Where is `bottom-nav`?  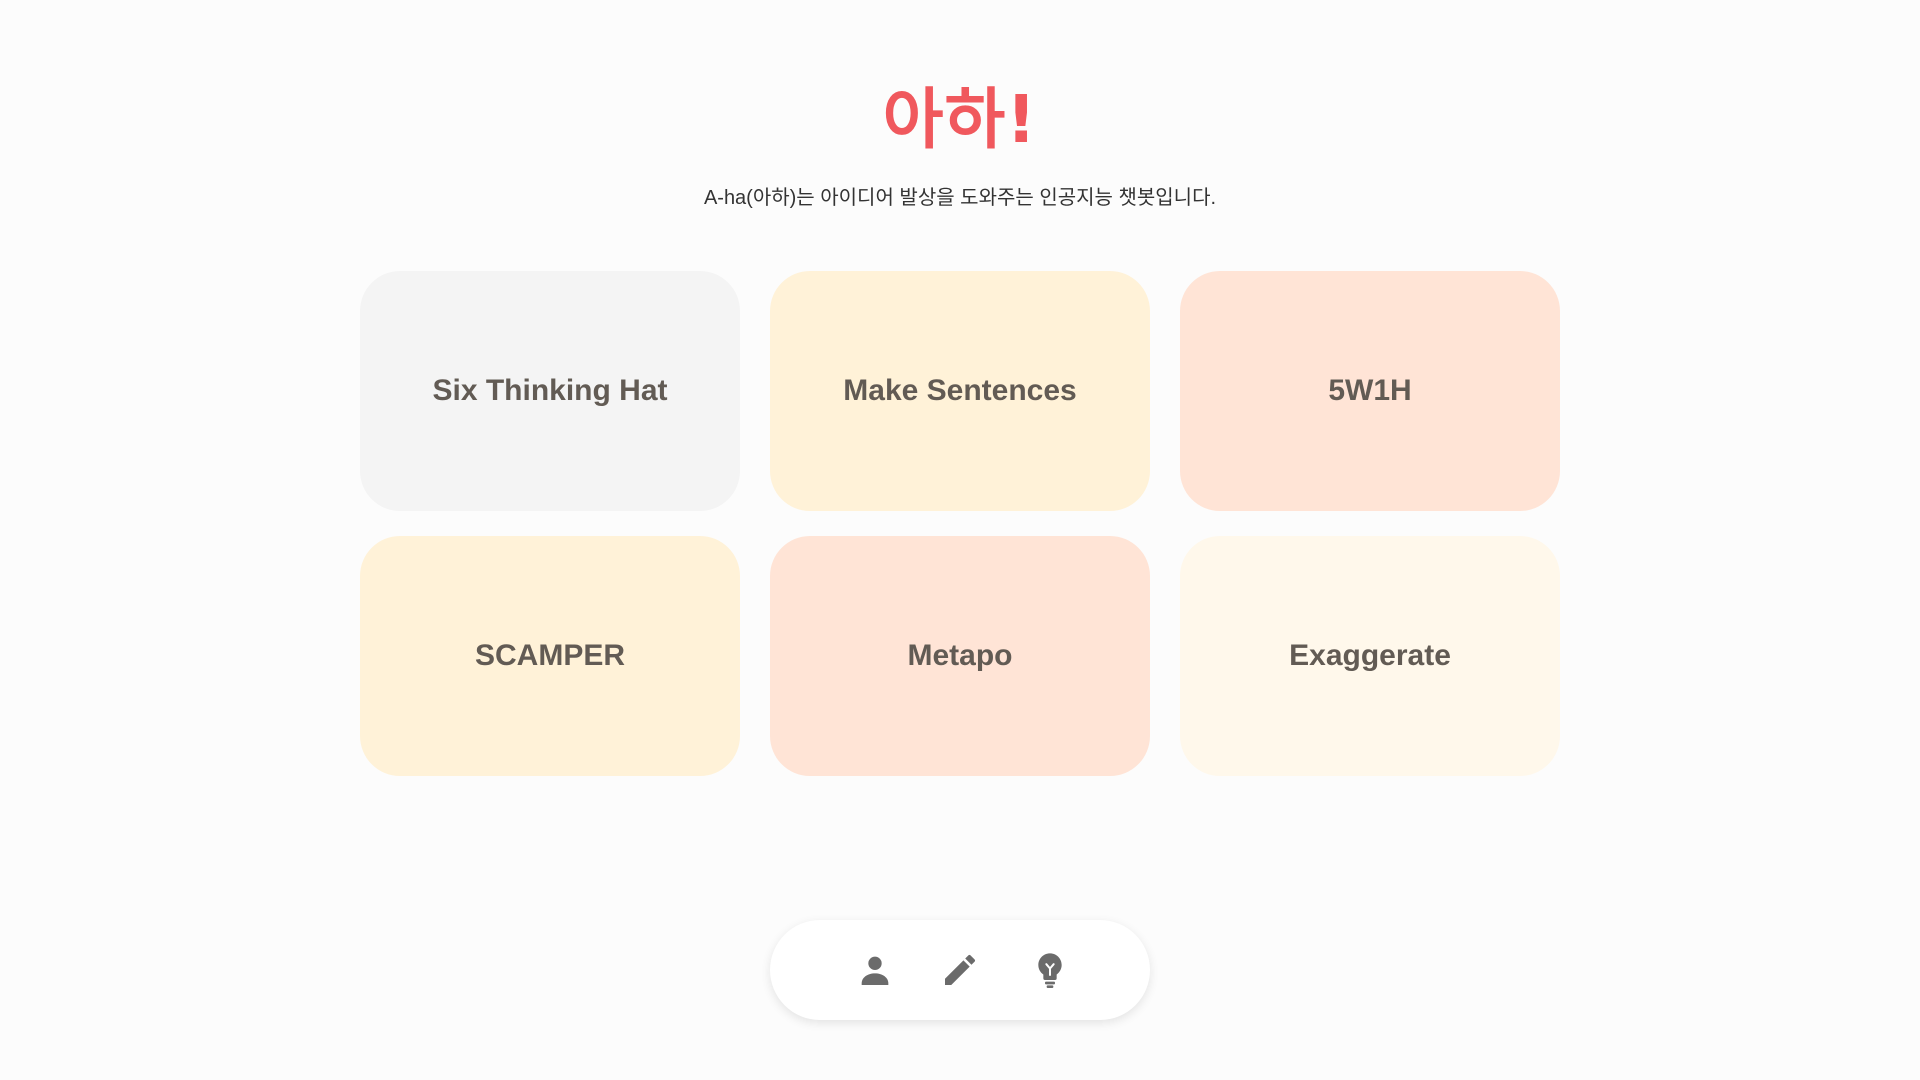 bottom-nav is located at coordinates (960, 970).